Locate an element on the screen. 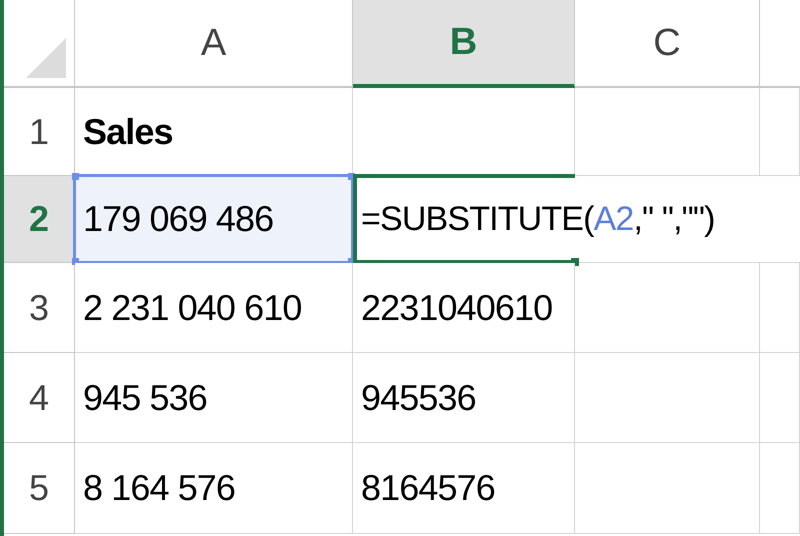  cell-text: 8 164 576 is located at coordinates (159, 488).